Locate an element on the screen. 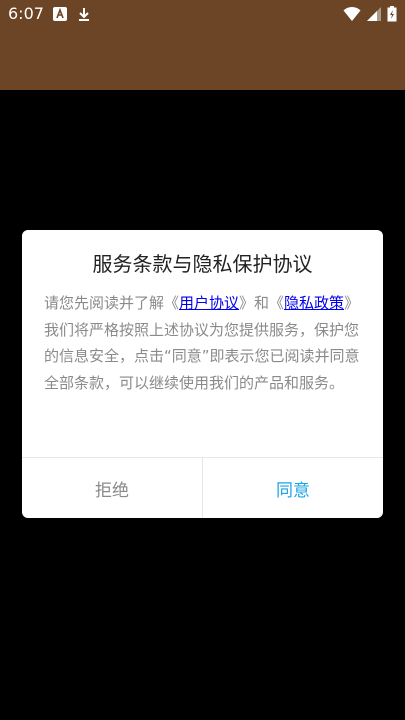 The height and width of the screenshot is (720, 405). status-icons is located at coordinates (370, 14).